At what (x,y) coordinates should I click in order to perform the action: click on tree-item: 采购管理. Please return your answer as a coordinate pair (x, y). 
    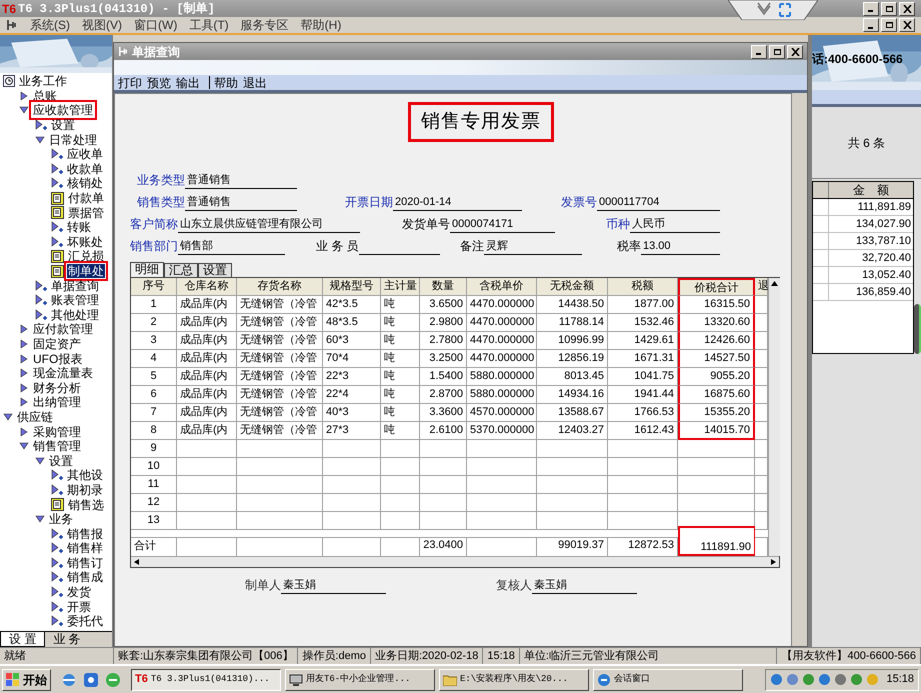
    Looking at the image, I should click on (57, 431).